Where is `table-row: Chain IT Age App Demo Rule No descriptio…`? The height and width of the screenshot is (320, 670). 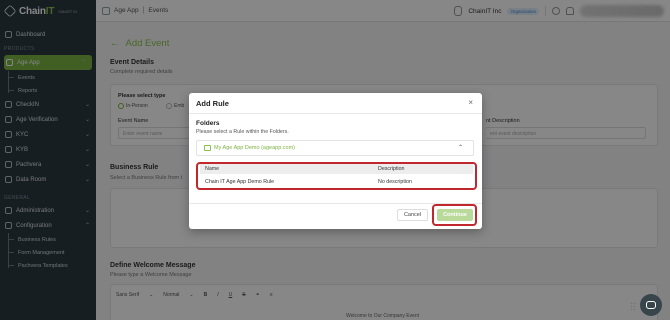
table-row: Chain IT Age App Demo Rule No descriptio… is located at coordinates (336, 182).